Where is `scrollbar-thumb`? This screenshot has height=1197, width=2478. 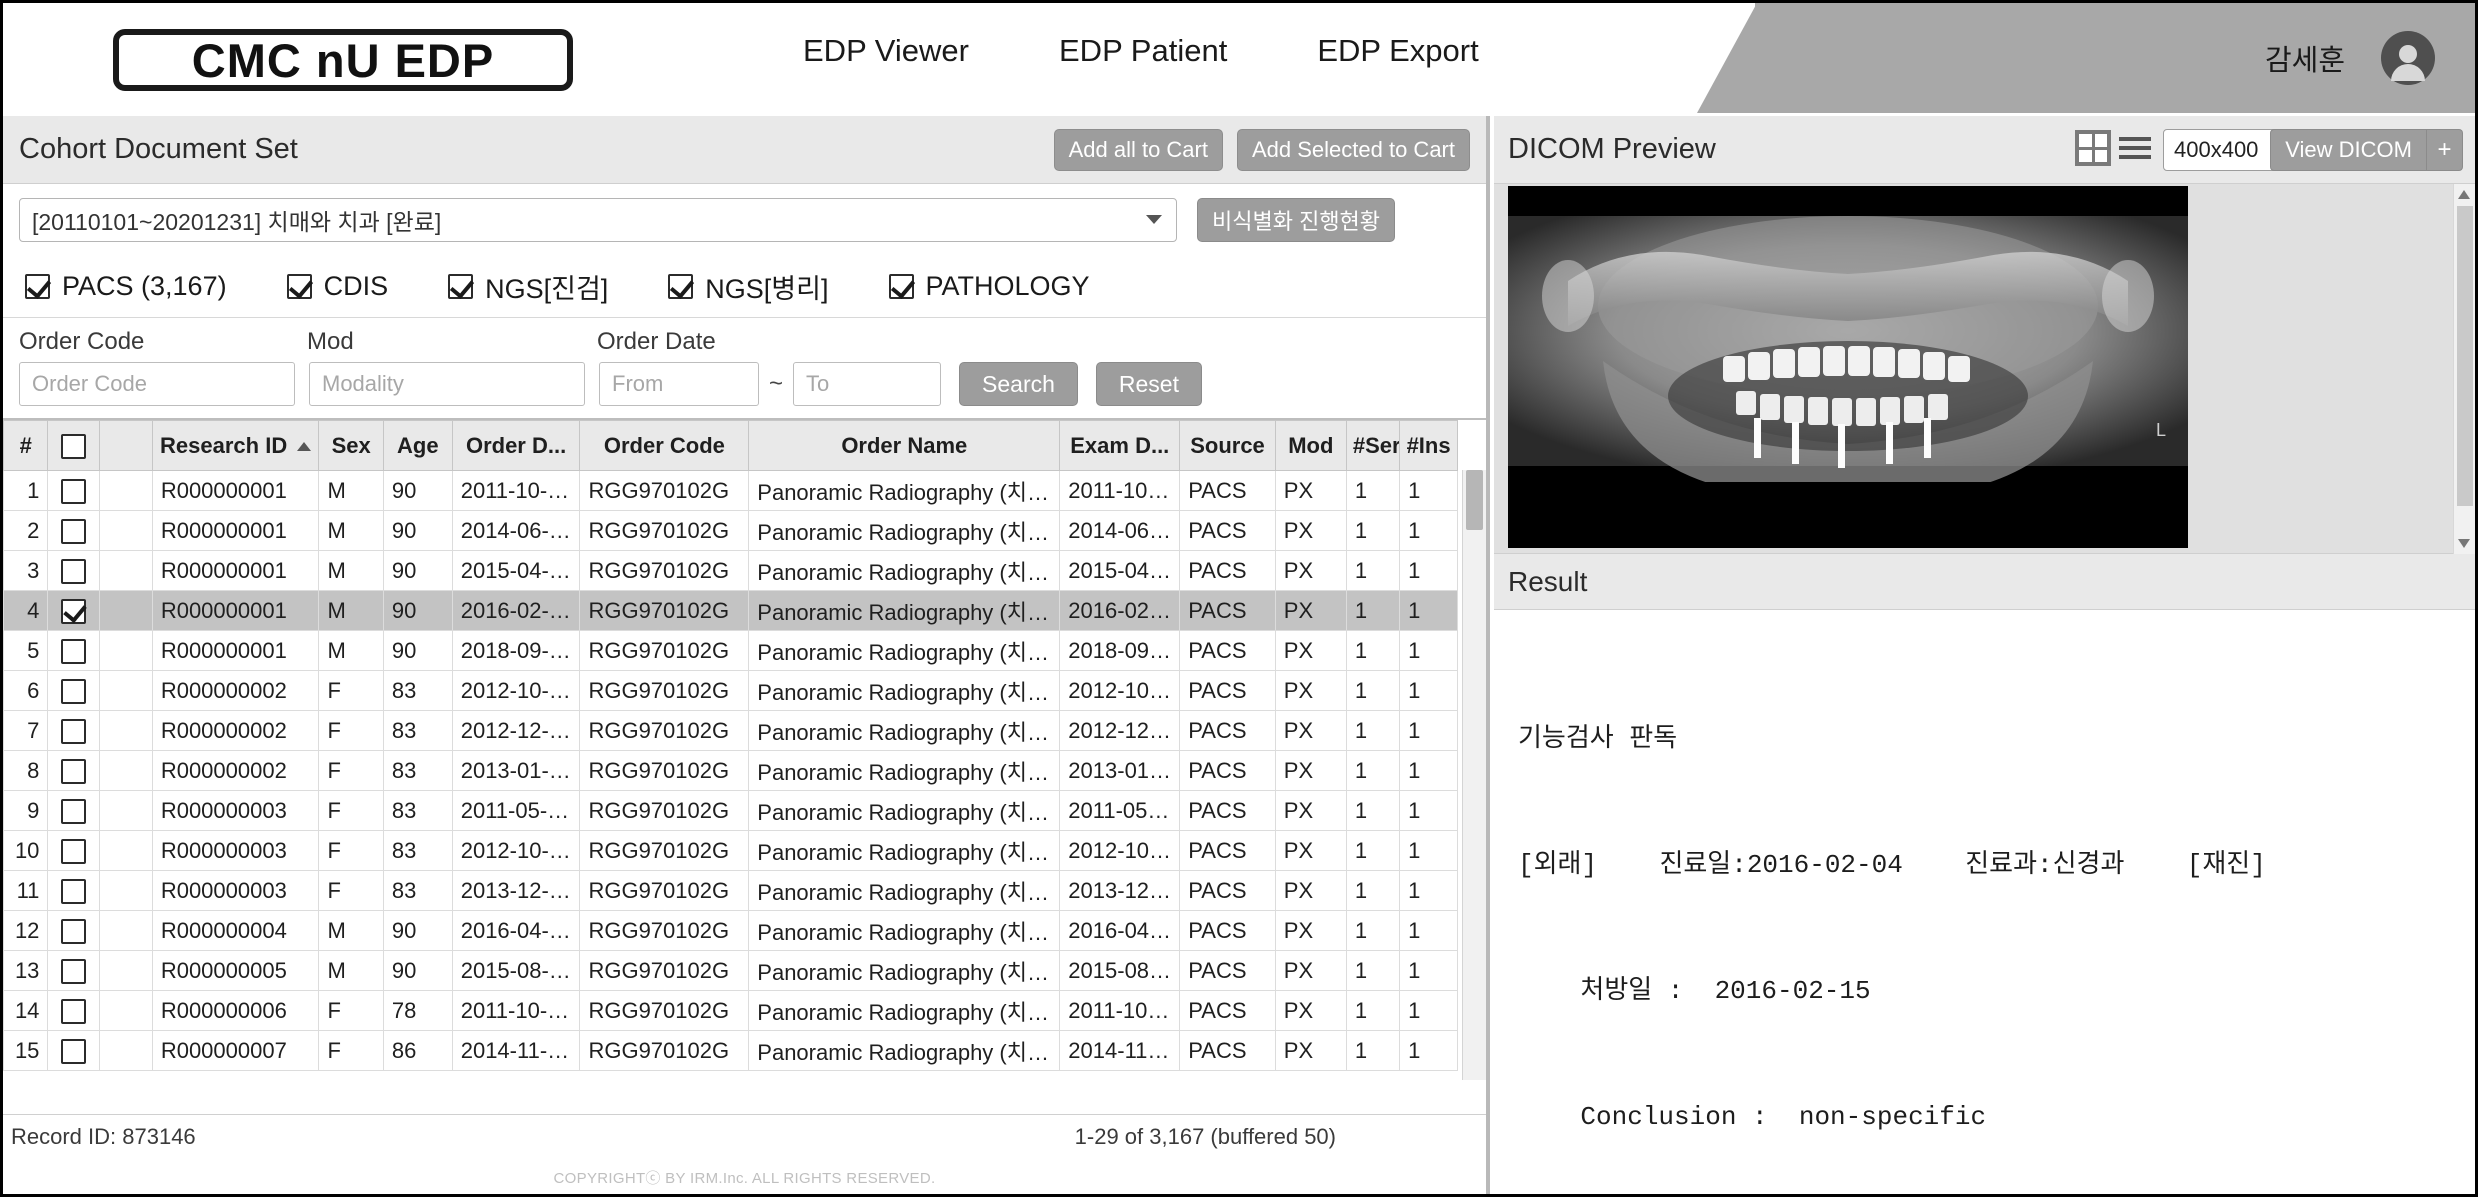
scrollbar-thumb is located at coordinates (1474, 500).